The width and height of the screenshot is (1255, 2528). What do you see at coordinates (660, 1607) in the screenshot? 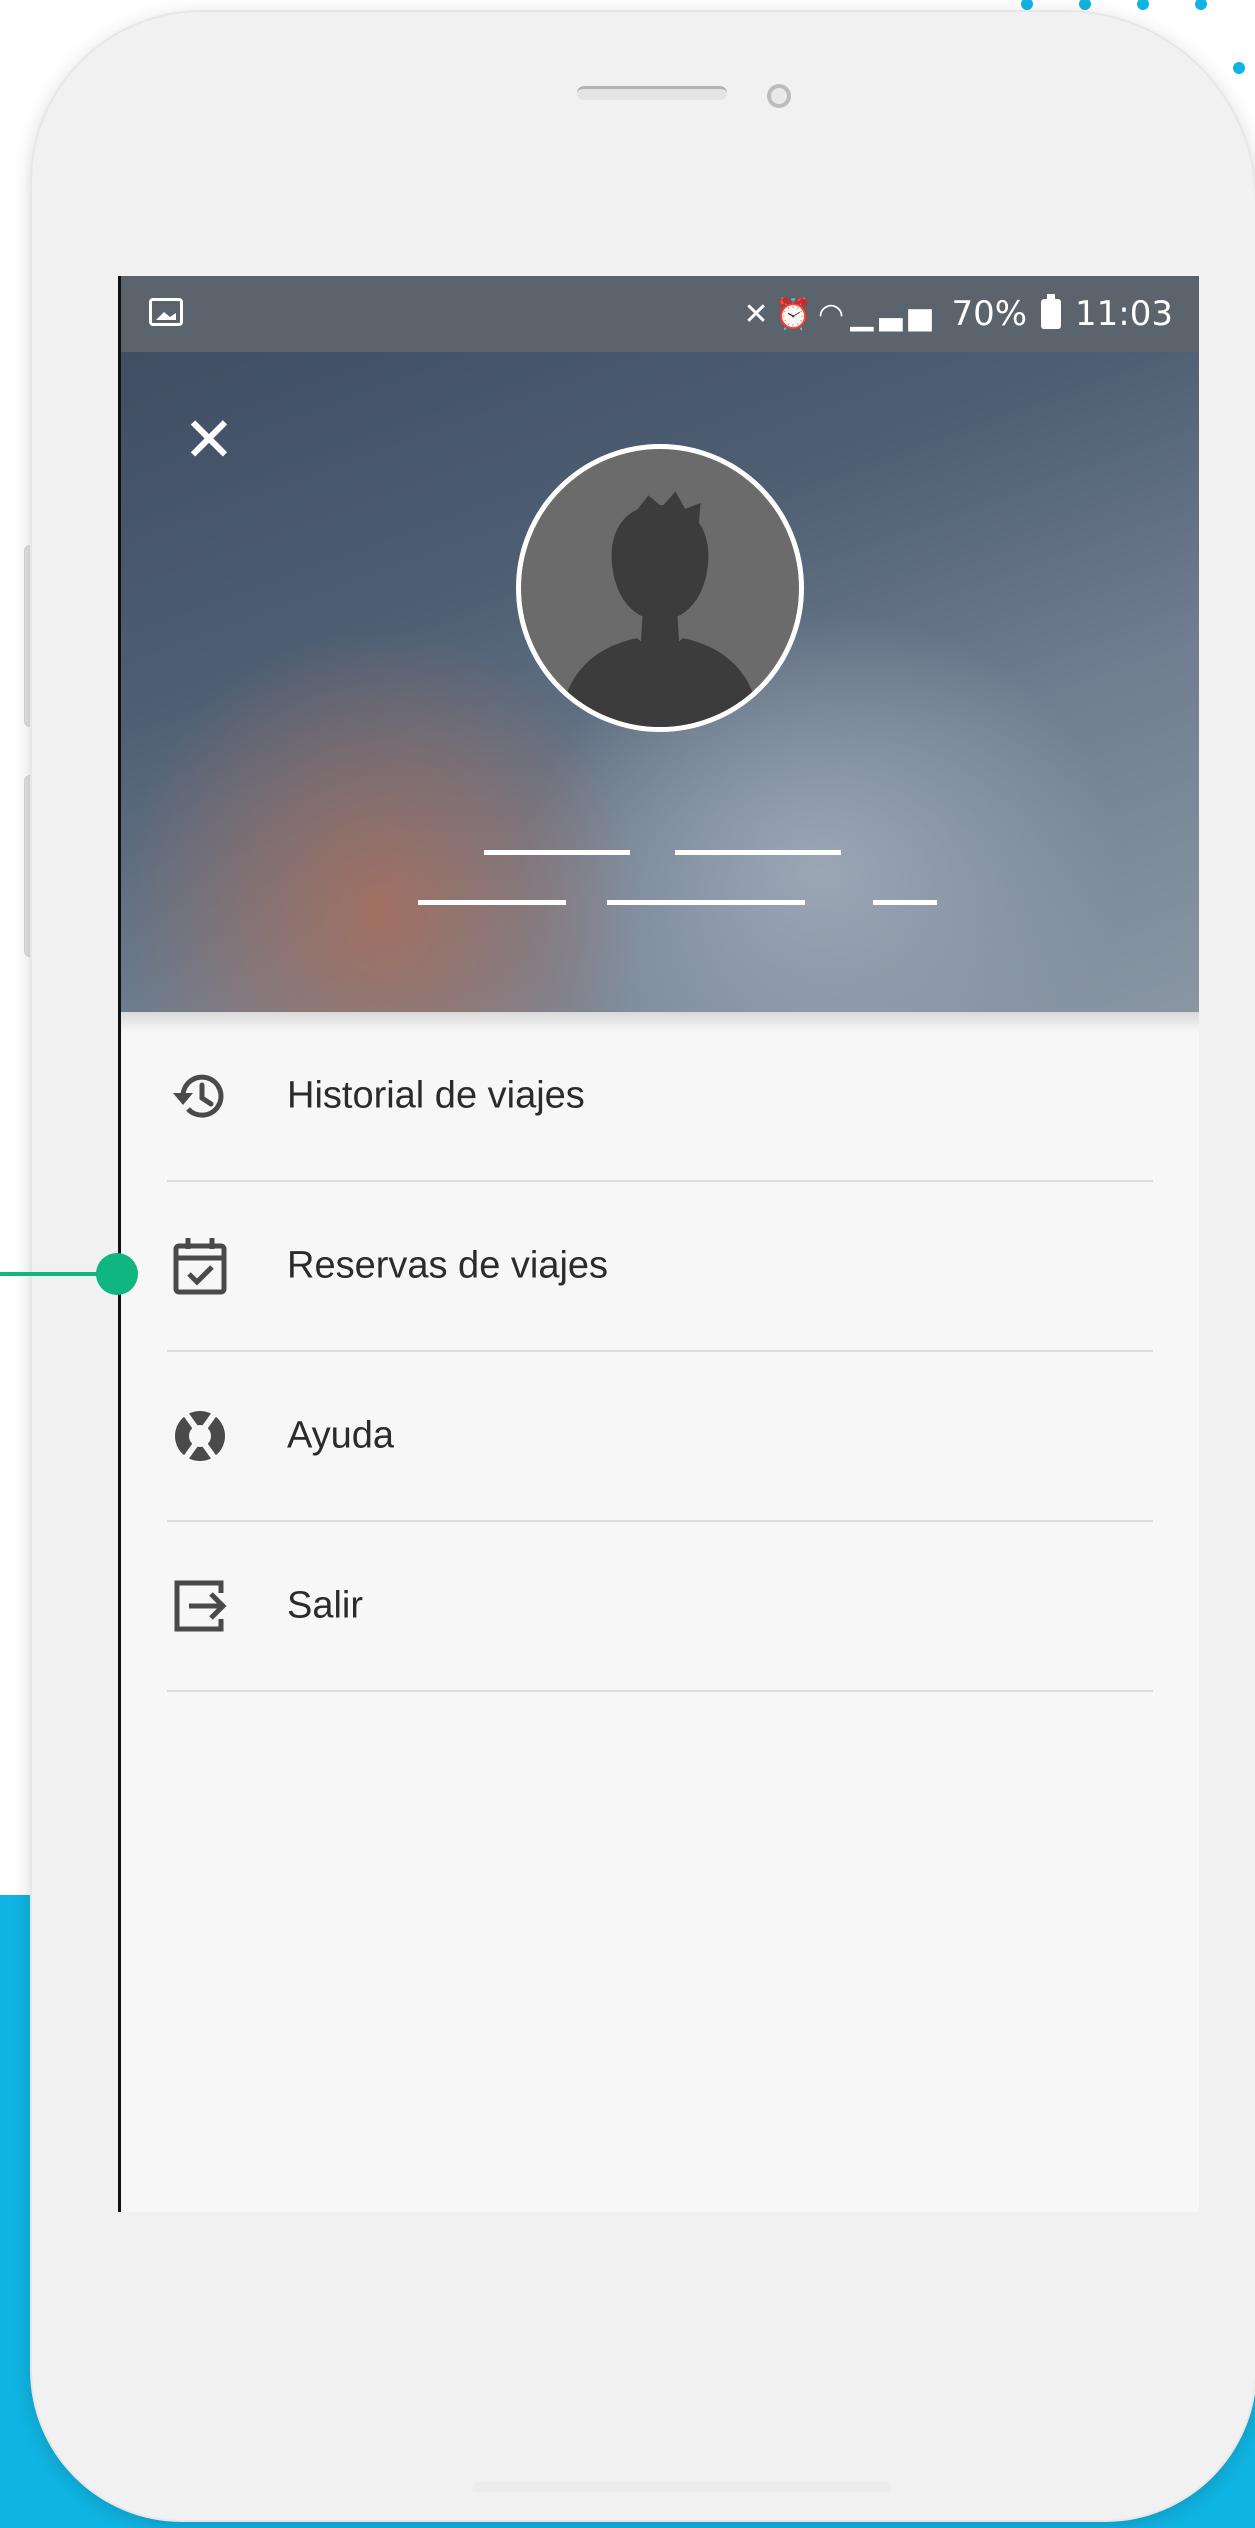
I see `menu-item-salir: Salir` at bounding box center [660, 1607].